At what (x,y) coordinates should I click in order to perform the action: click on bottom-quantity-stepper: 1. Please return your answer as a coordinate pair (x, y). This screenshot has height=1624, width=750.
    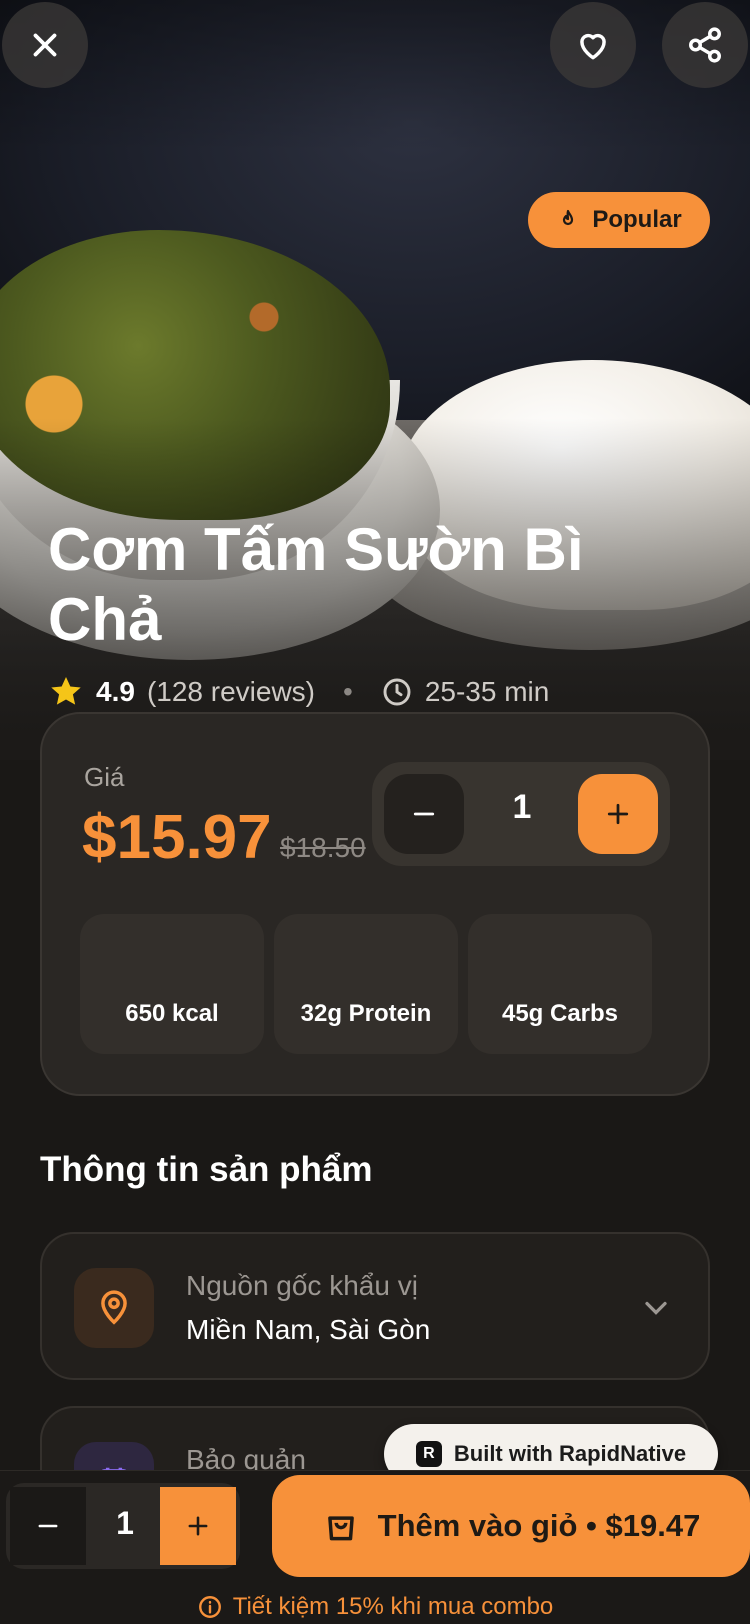
    Looking at the image, I should click on (123, 1526).